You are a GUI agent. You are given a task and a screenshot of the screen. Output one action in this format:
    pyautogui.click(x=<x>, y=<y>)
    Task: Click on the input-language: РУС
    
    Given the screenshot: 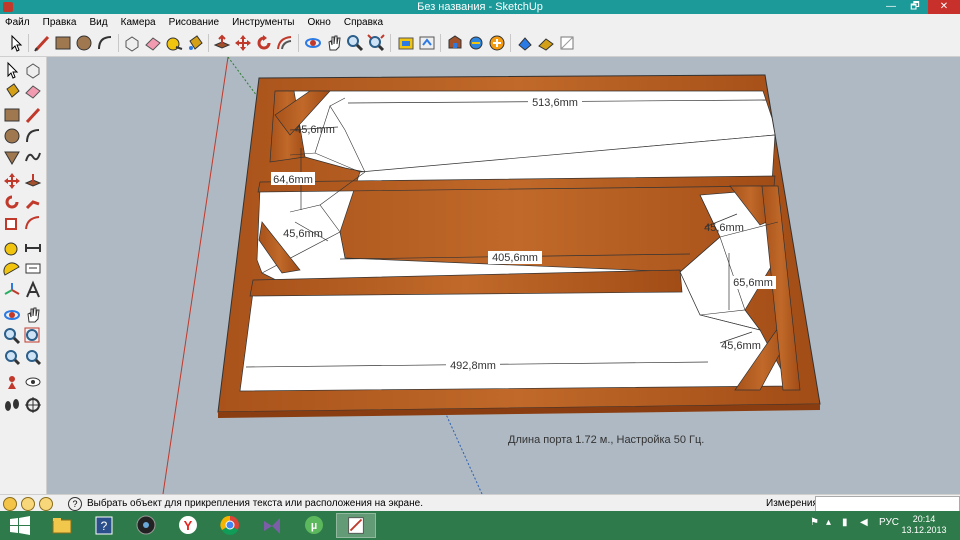 What is the action you would take?
    pyautogui.click(x=889, y=522)
    